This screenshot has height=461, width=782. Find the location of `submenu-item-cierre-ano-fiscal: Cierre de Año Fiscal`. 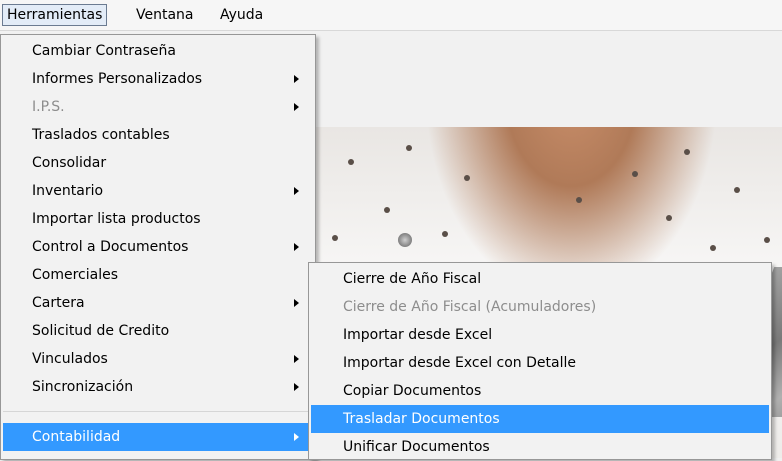

submenu-item-cierre-ano-fiscal: Cierre de Año Fiscal is located at coordinates (540, 279).